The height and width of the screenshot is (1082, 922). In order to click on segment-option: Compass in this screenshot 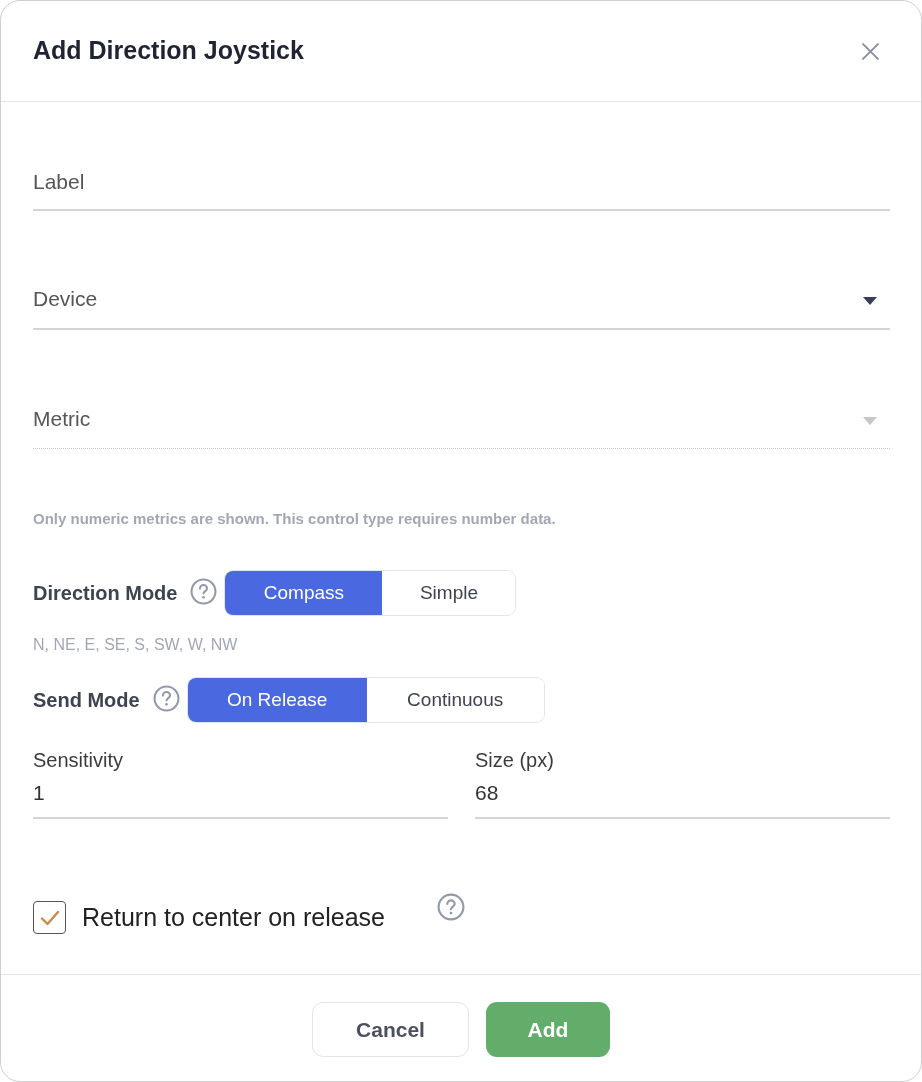, I will do `click(304, 593)`.